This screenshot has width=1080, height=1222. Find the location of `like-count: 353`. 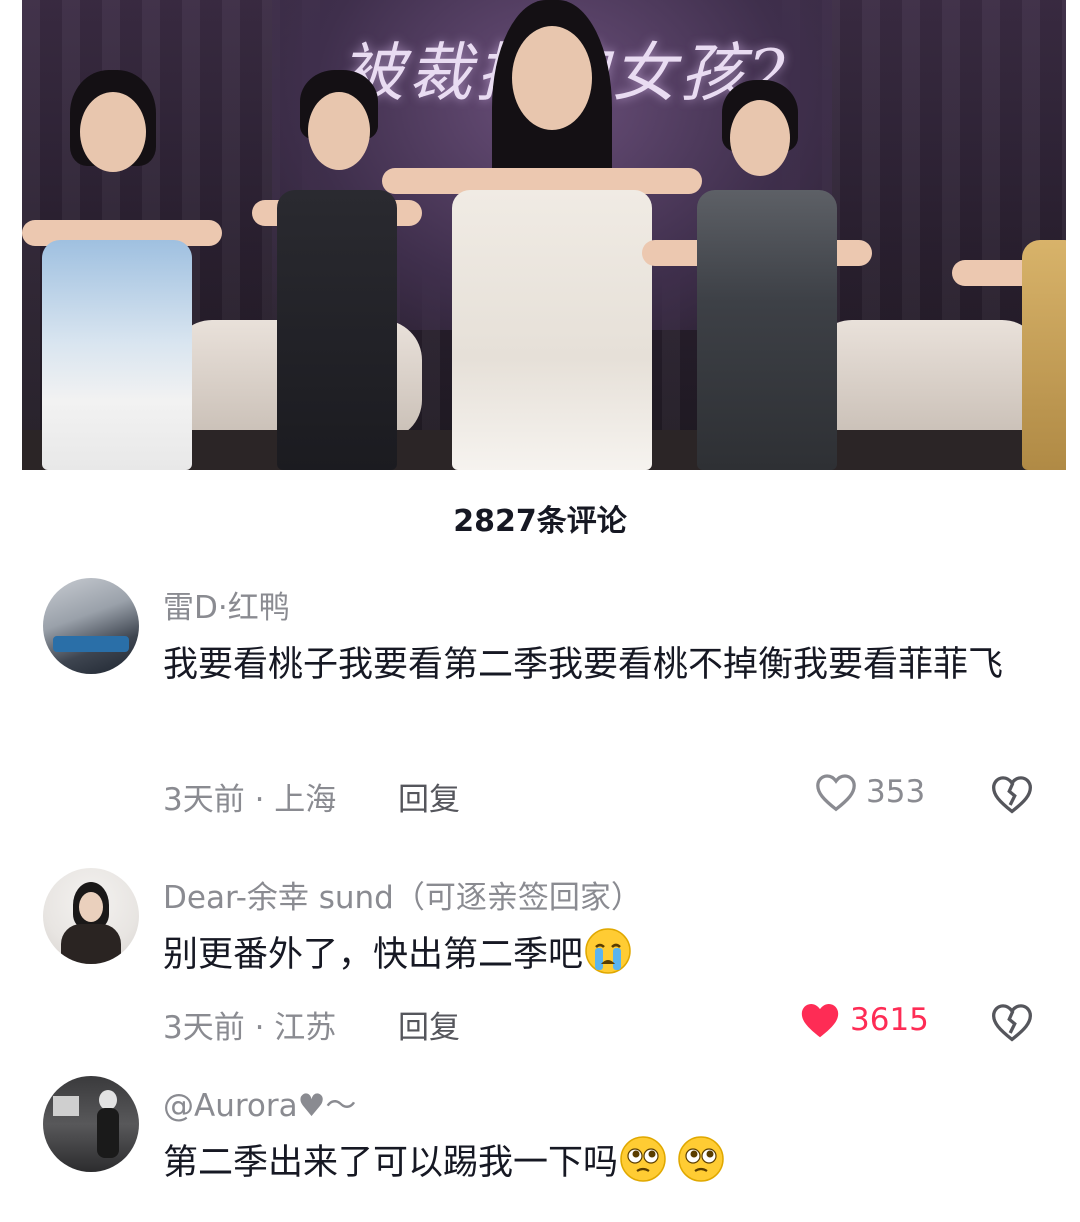

like-count: 353 is located at coordinates (896, 792).